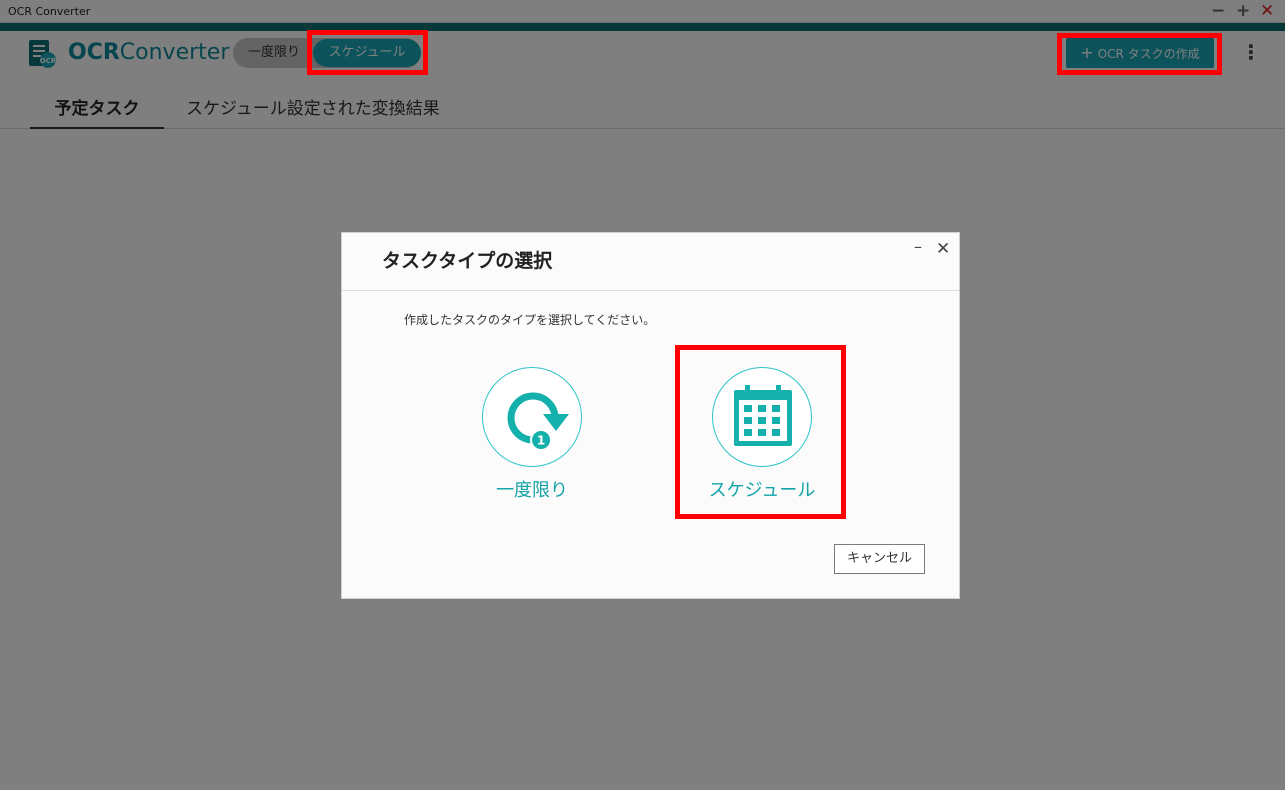 This screenshot has height=790, width=1285. What do you see at coordinates (762, 490) in the screenshot?
I see `option-schedule-label: スケジュール` at bounding box center [762, 490].